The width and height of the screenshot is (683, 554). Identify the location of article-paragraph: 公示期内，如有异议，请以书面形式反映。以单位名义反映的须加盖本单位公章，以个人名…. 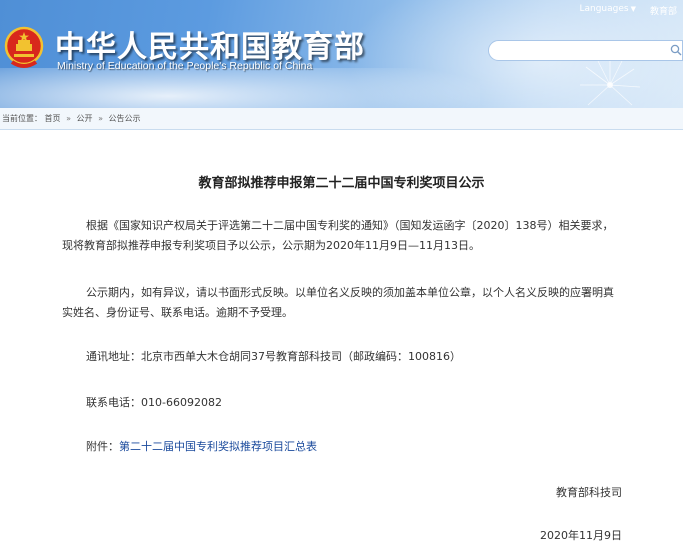
(338, 302).